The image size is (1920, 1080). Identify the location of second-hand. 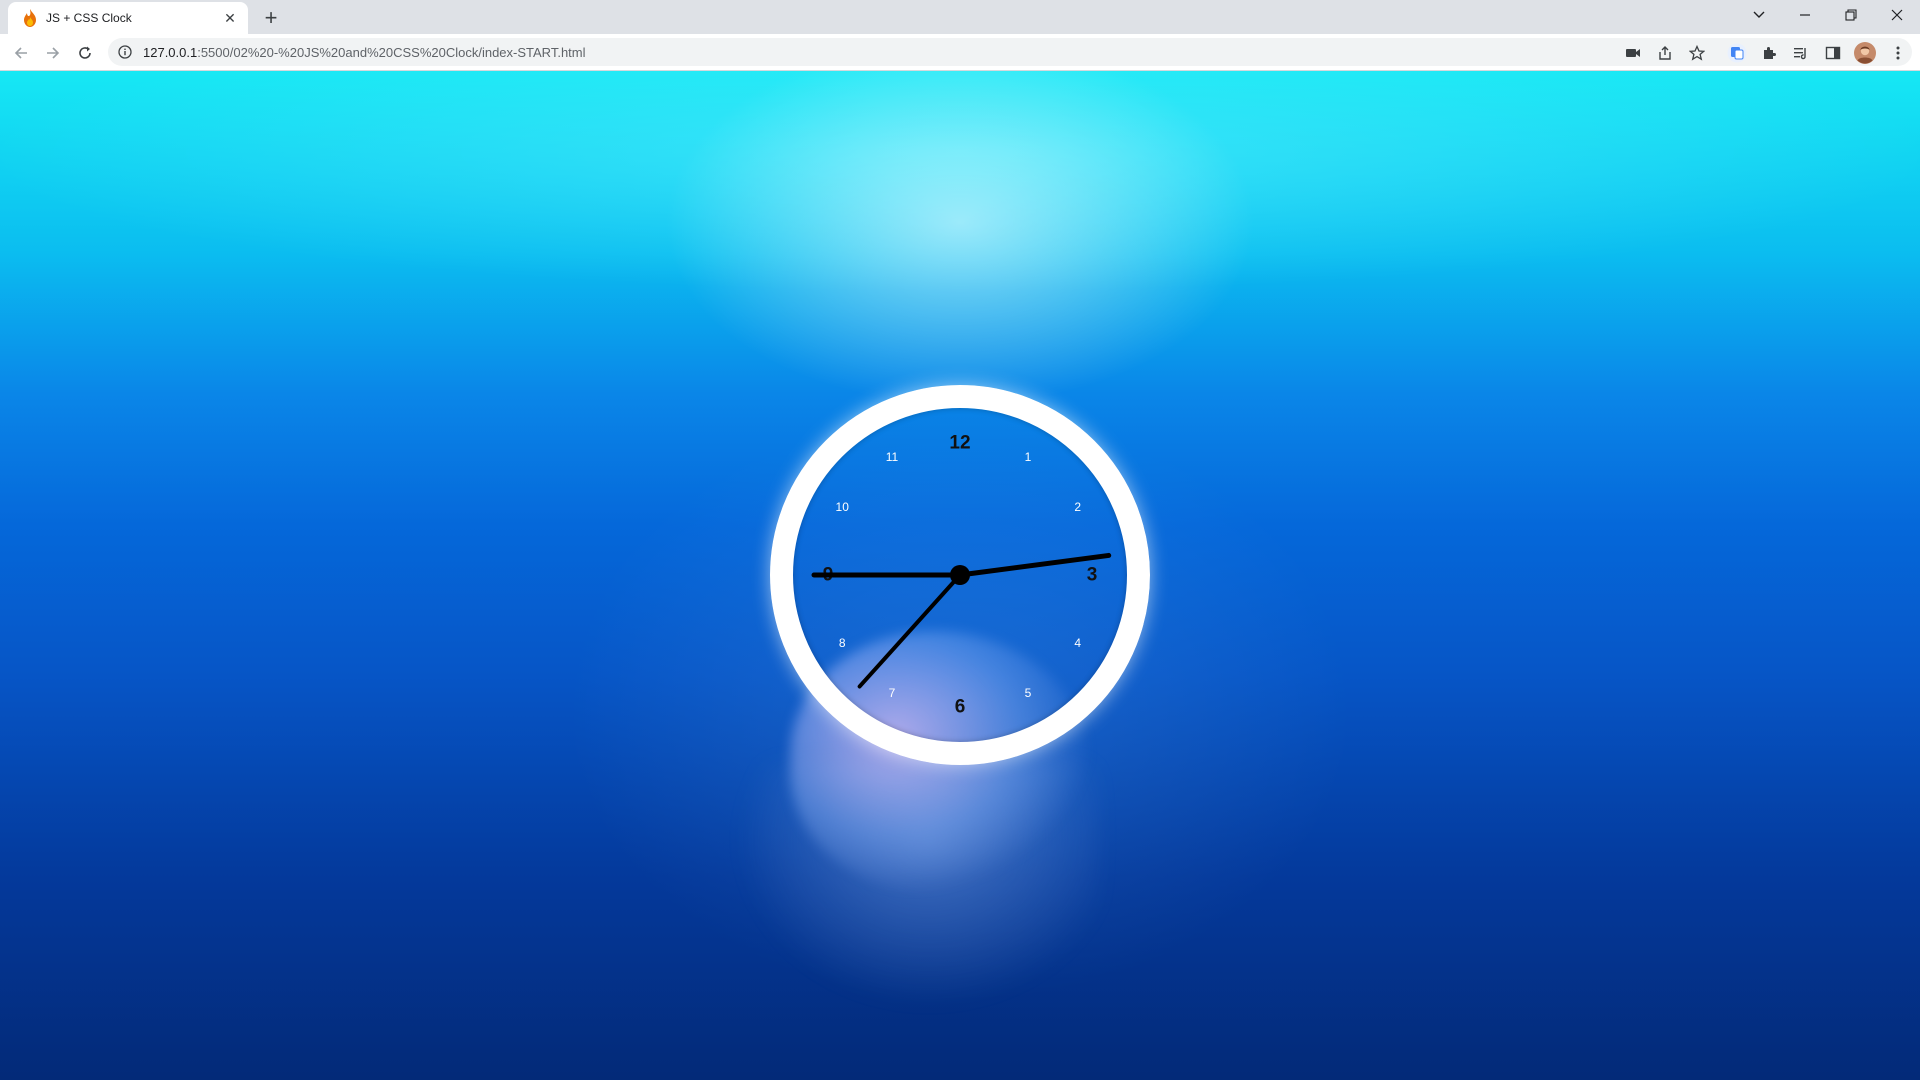
(909, 631).